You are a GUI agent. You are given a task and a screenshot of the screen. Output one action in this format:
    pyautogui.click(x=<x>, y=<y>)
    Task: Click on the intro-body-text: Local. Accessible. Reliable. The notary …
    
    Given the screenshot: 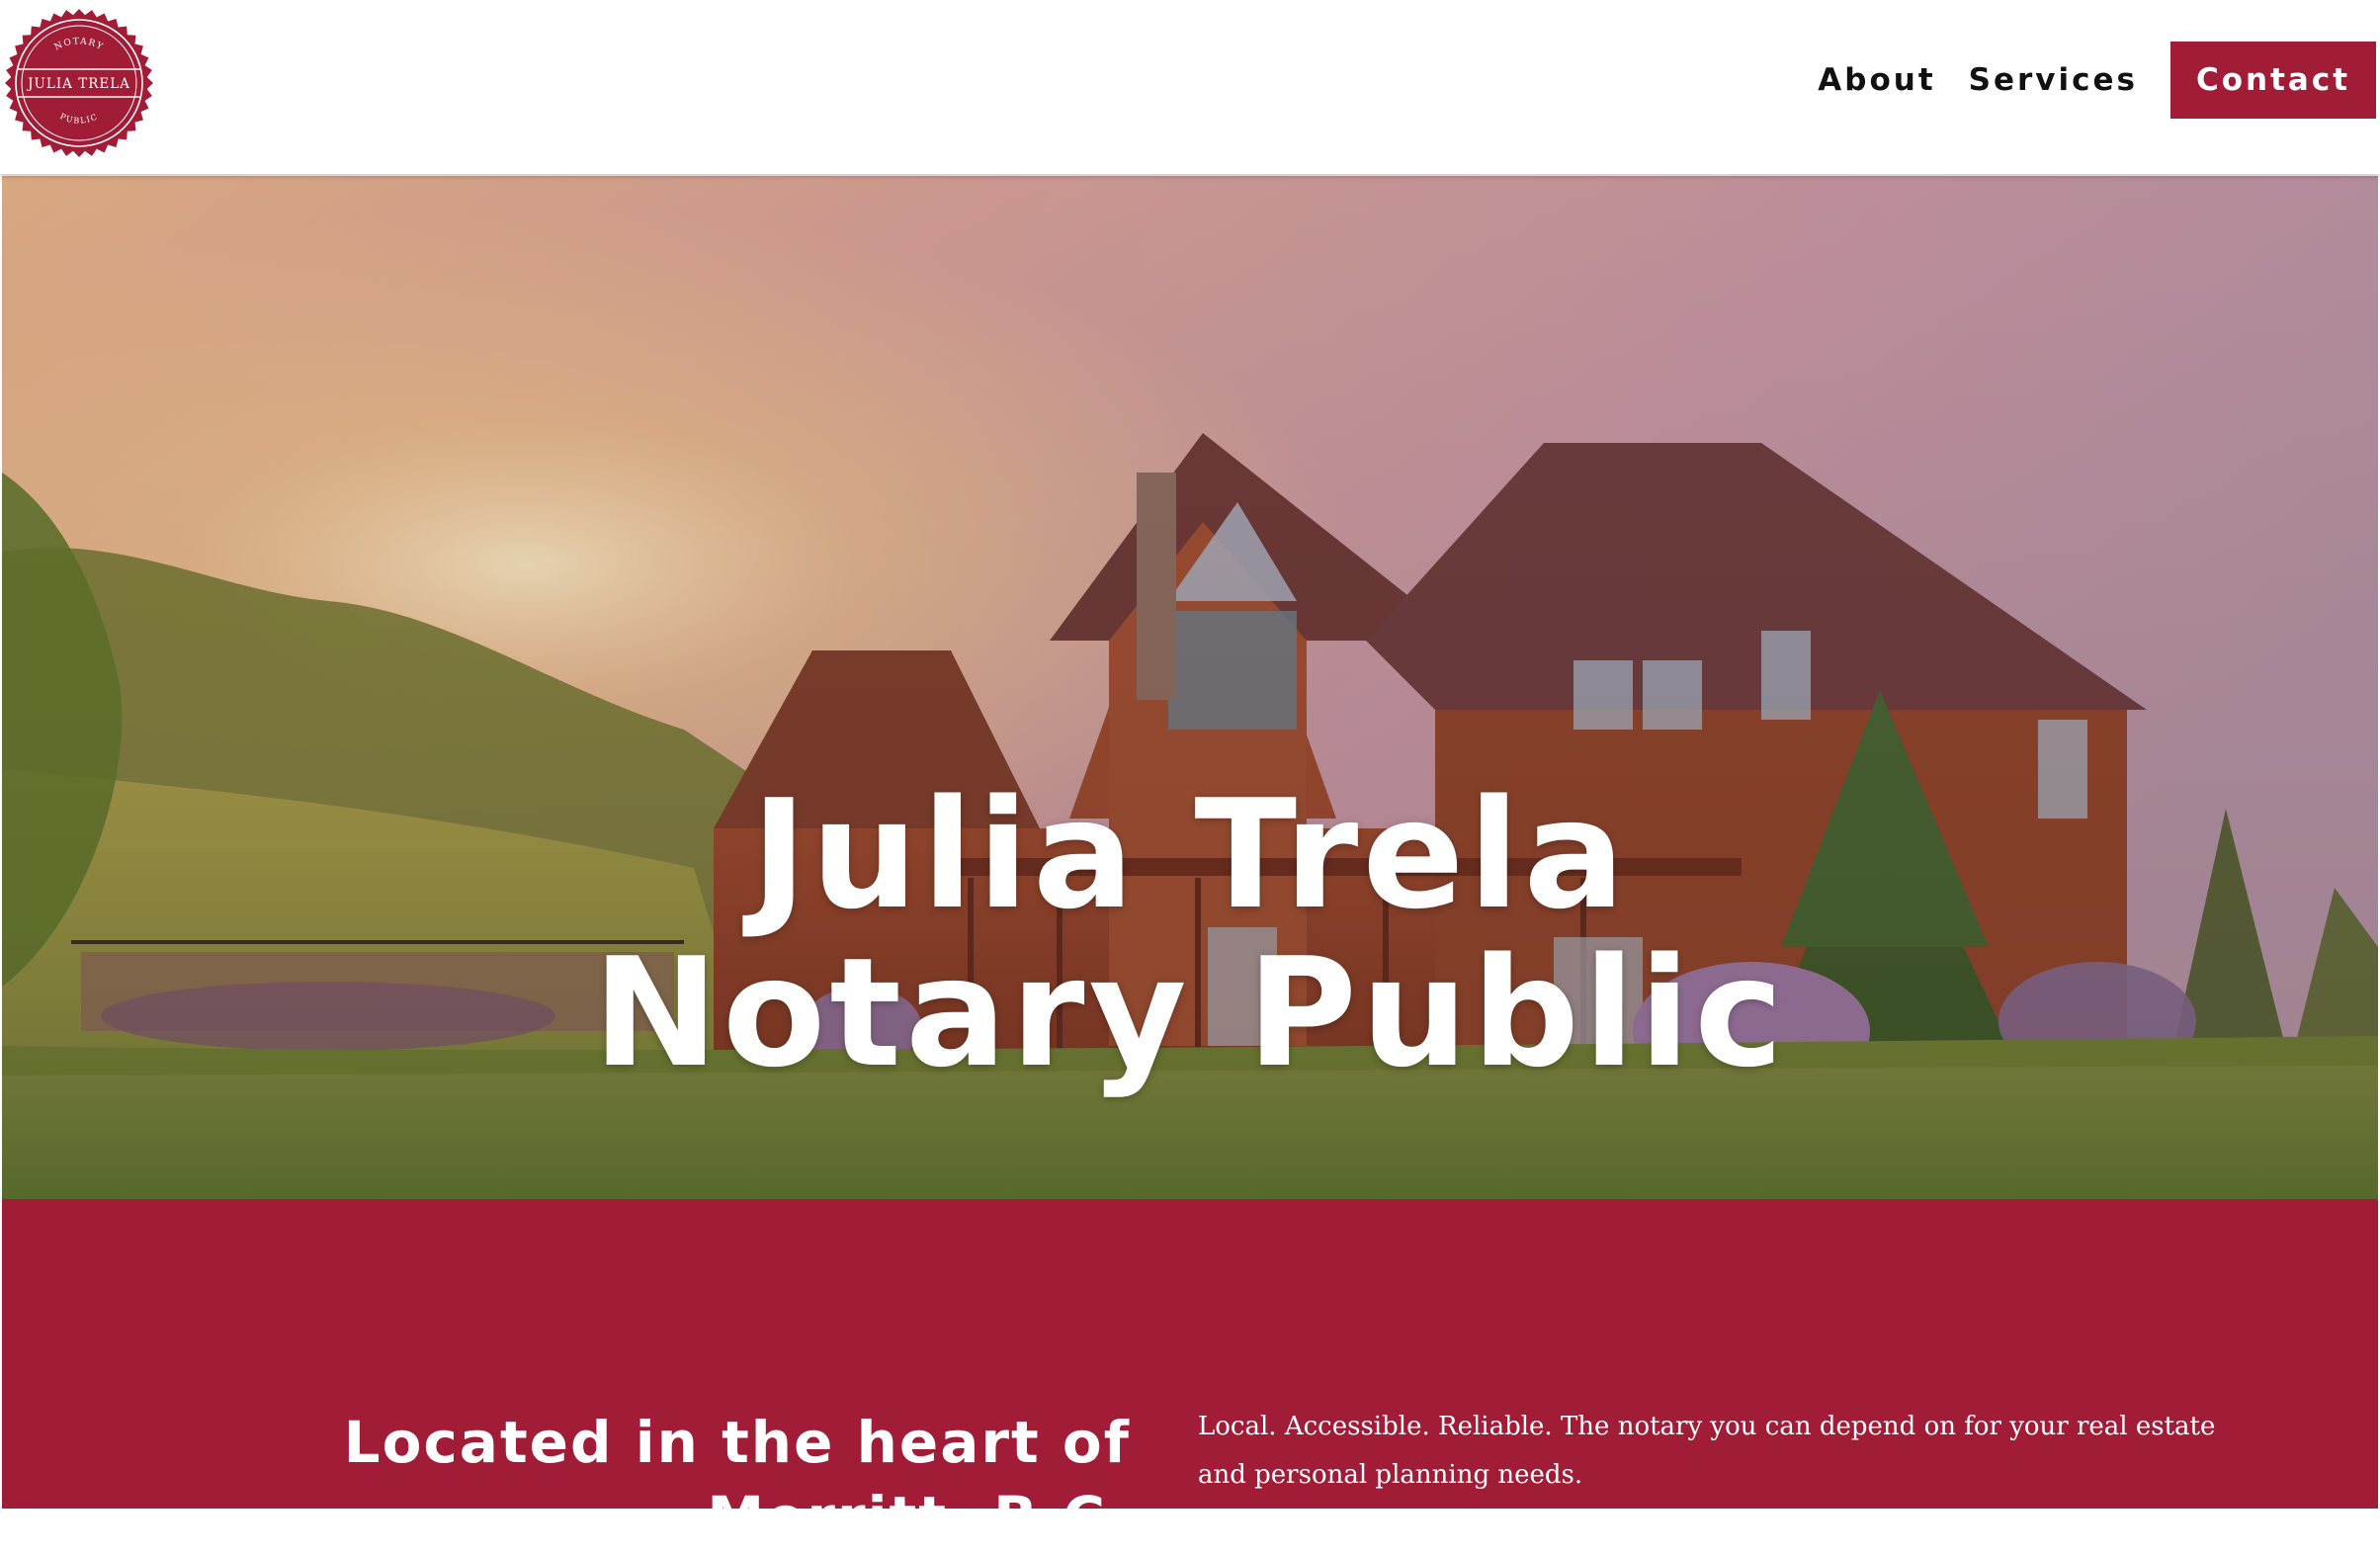 What is the action you would take?
    pyautogui.click(x=1707, y=1451)
    